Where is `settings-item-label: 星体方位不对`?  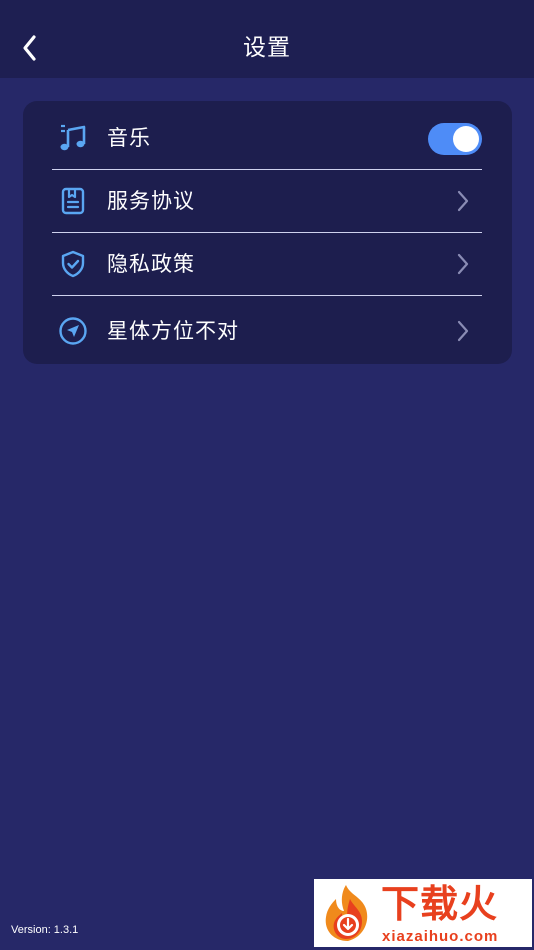
settings-item-label: 星体方位不对 is located at coordinates (173, 331).